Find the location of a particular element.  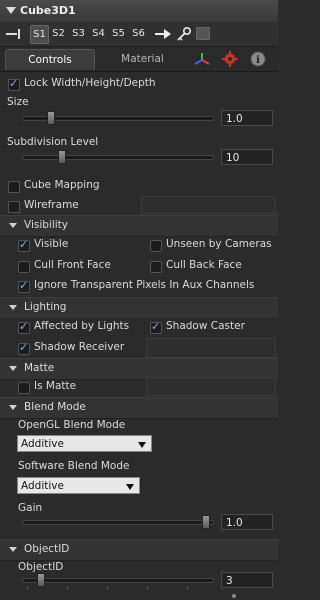

viewer-icon is located at coordinates (203, 33).